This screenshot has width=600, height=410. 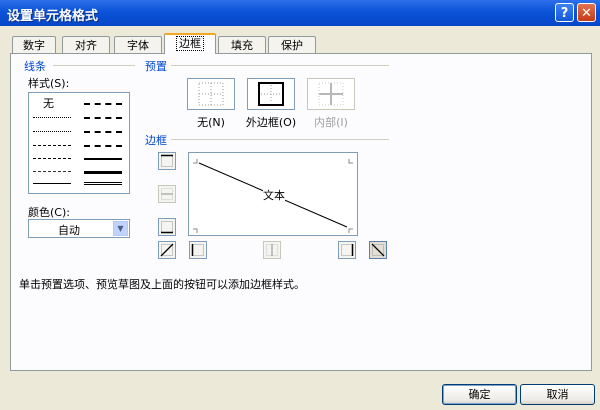 I want to click on border-group-rule, so click(x=280, y=139).